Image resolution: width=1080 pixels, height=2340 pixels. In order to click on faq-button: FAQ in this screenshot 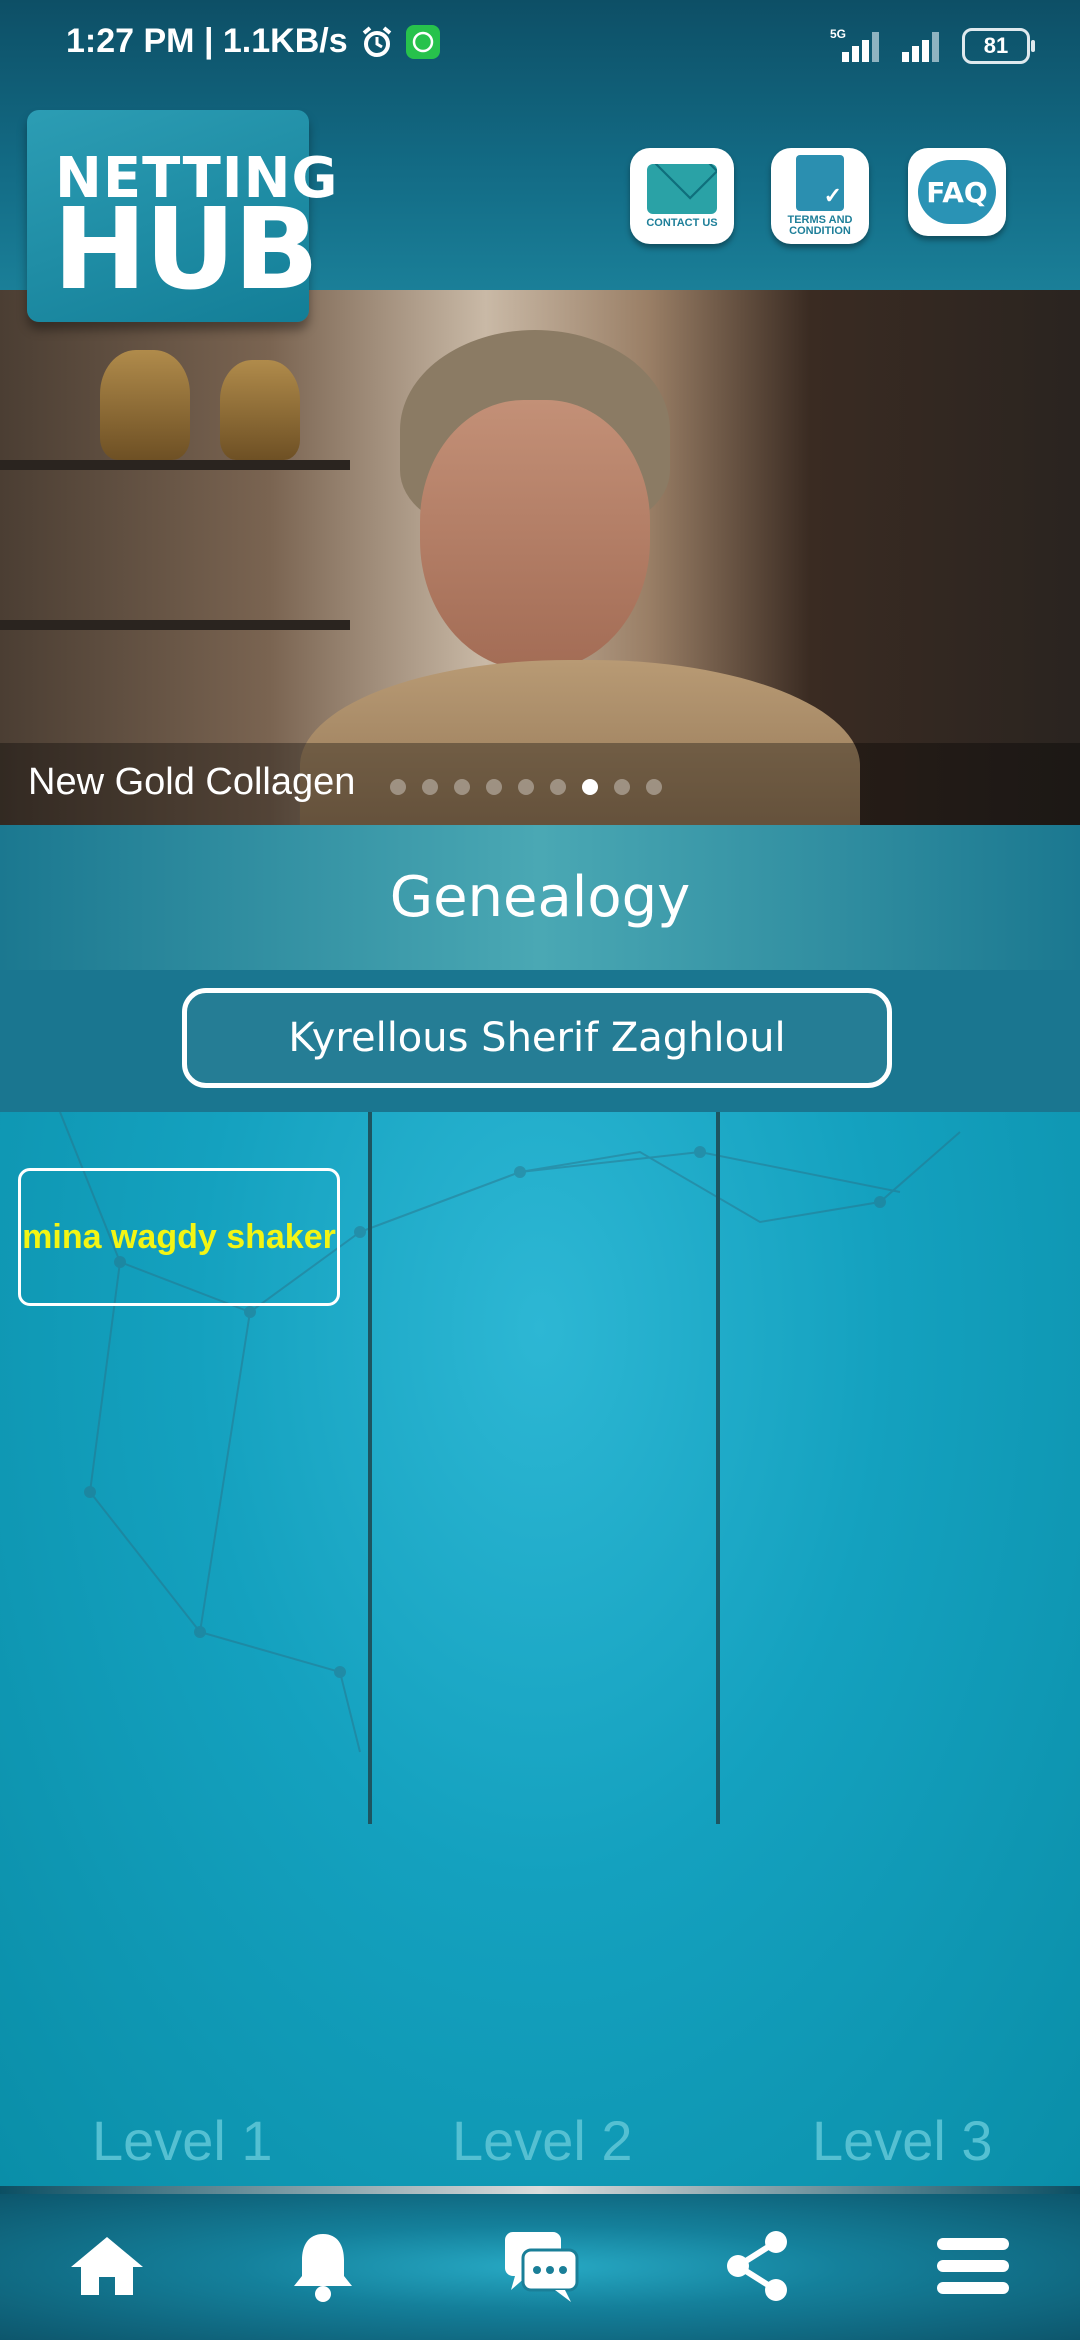, I will do `click(957, 192)`.